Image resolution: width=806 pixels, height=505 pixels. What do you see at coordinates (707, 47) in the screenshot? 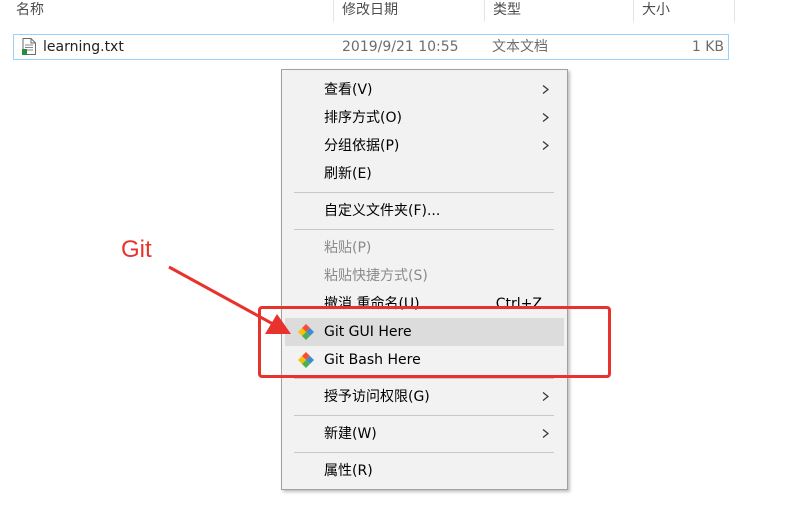
I see `file-size: 1 KB` at bounding box center [707, 47].